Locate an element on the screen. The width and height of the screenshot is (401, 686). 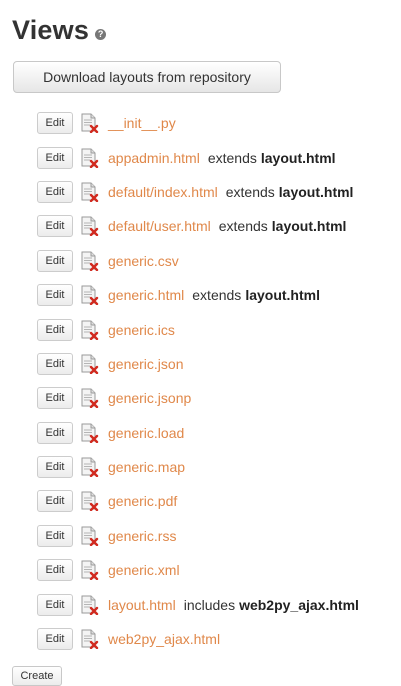
file-row: Edit layout.html includes web2py_ajax.html is located at coordinates (219, 604).